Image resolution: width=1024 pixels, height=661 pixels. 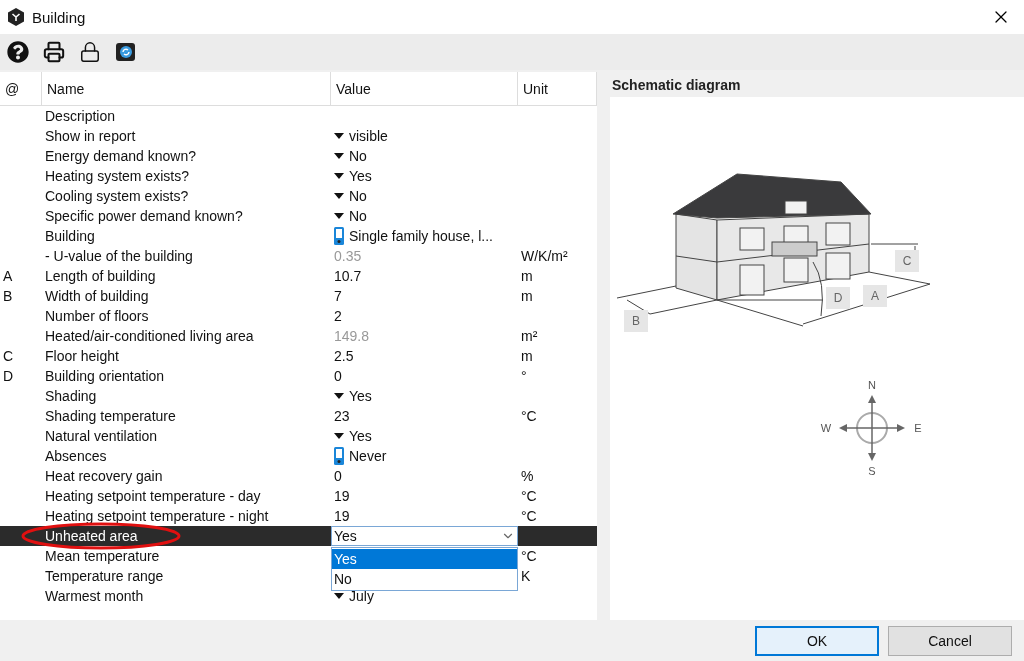 What do you see at coordinates (102, 556) in the screenshot?
I see `property-name: Mean temperature` at bounding box center [102, 556].